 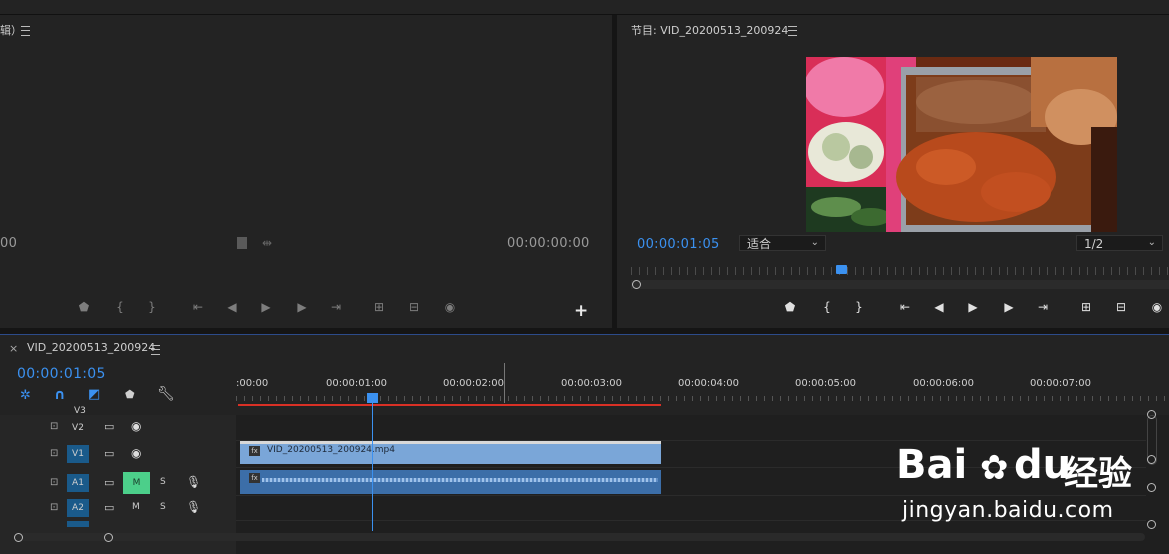 What do you see at coordinates (163, 482) in the screenshot?
I see `solo-button-a1: S` at bounding box center [163, 482].